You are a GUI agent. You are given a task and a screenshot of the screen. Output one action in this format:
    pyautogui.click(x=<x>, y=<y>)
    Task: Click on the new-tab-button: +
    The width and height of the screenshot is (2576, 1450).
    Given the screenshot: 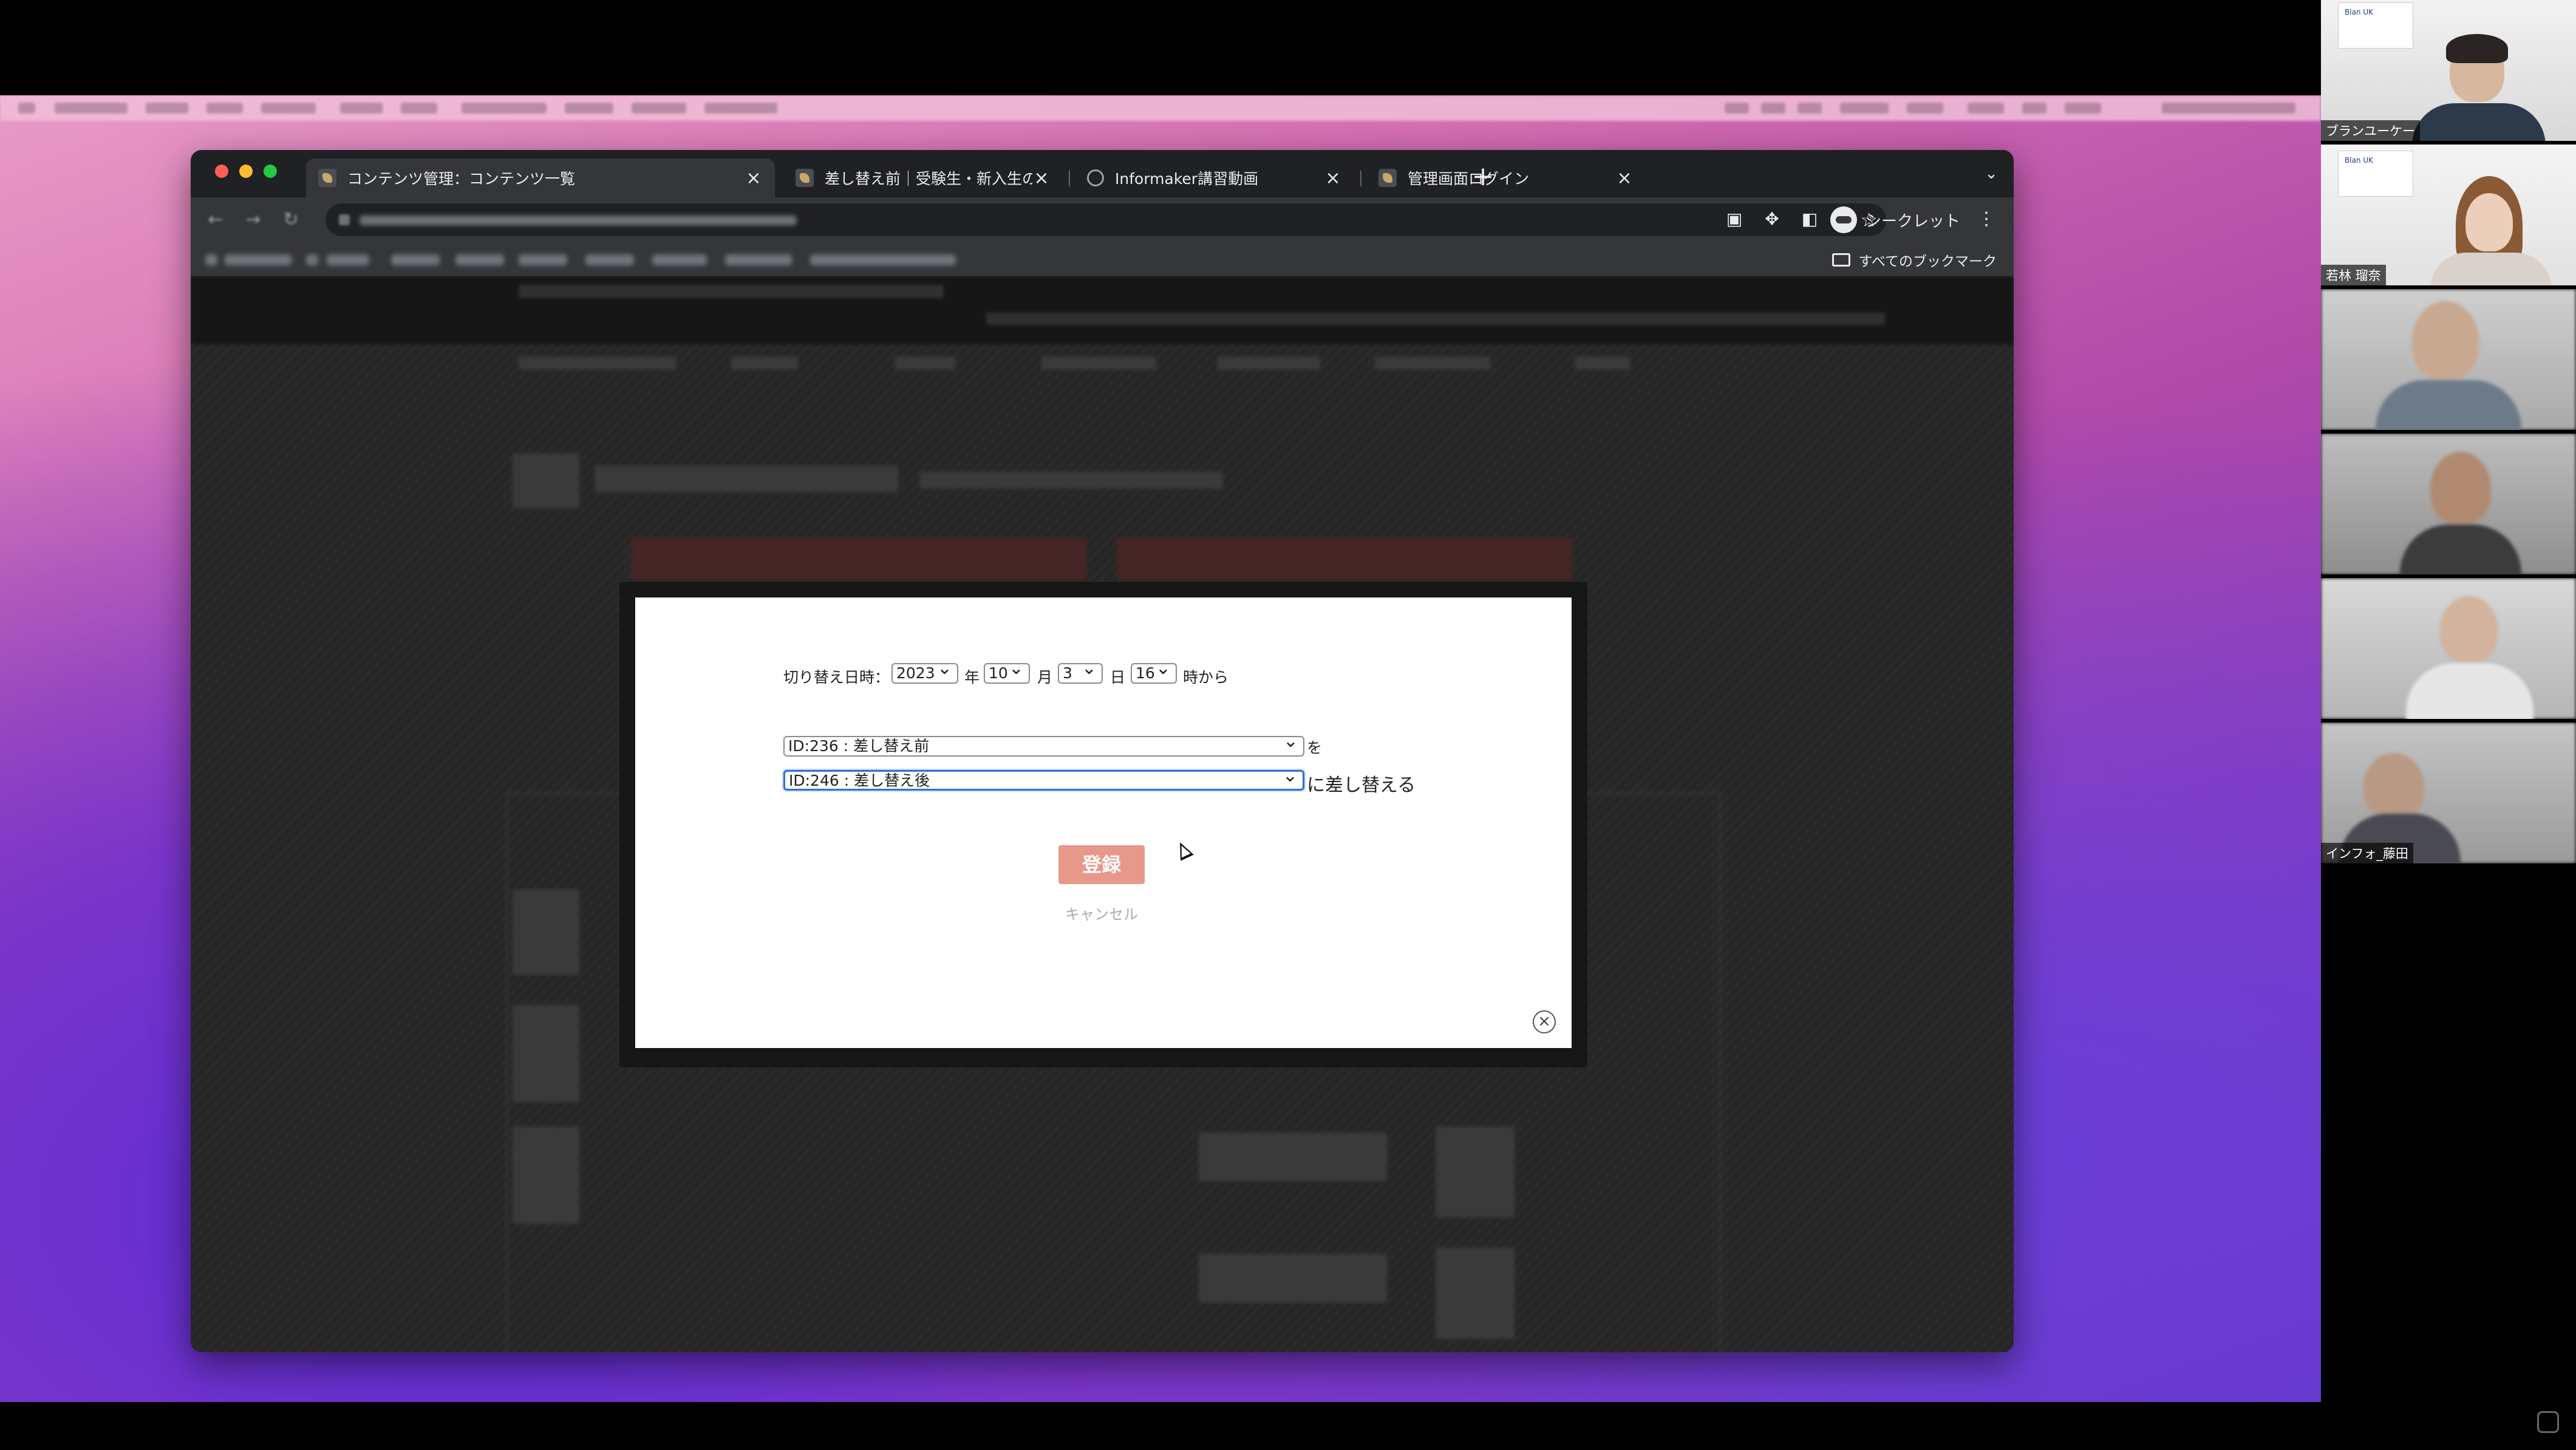 What is the action you would take?
    pyautogui.click(x=1483, y=176)
    